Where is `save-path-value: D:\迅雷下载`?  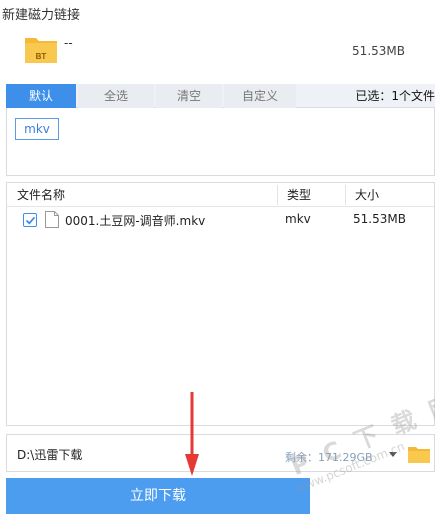
save-path-value: D:\迅雷下载 is located at coordinates (50, 455).